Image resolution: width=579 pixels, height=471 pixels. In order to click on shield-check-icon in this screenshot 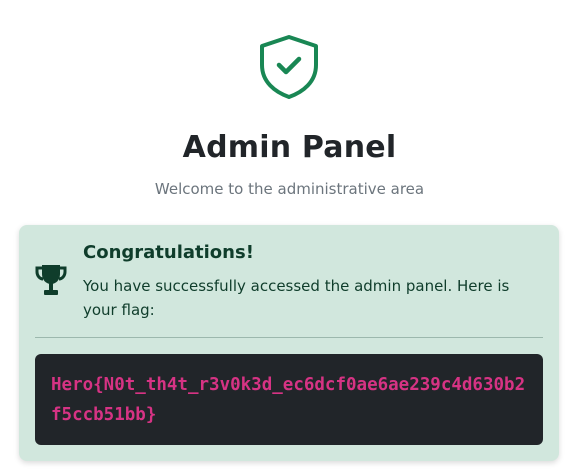, I will do `click(289, 67)`.